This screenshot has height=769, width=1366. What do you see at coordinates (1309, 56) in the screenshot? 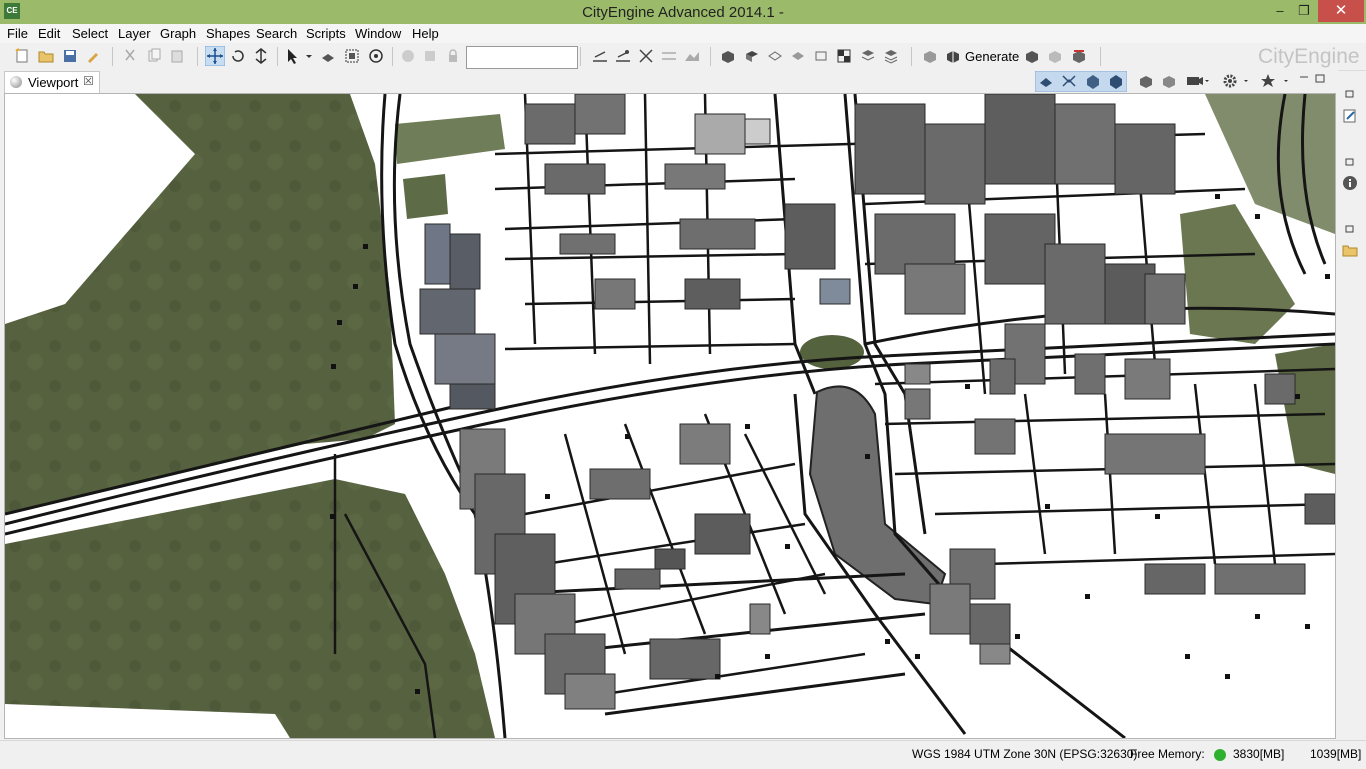
I see `cityengine-brand-logo: CityEngine` at bounding box center [1309, 56].